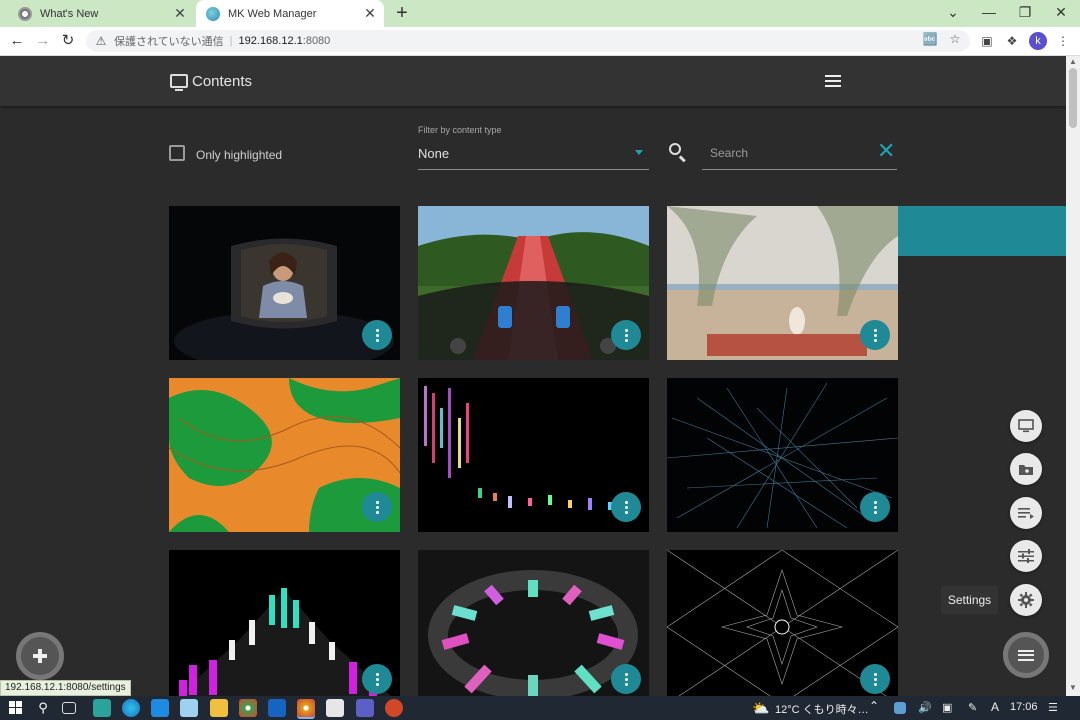 The image size is (1080, 720). I want to click on tray-app-icon, so click(900, 708).